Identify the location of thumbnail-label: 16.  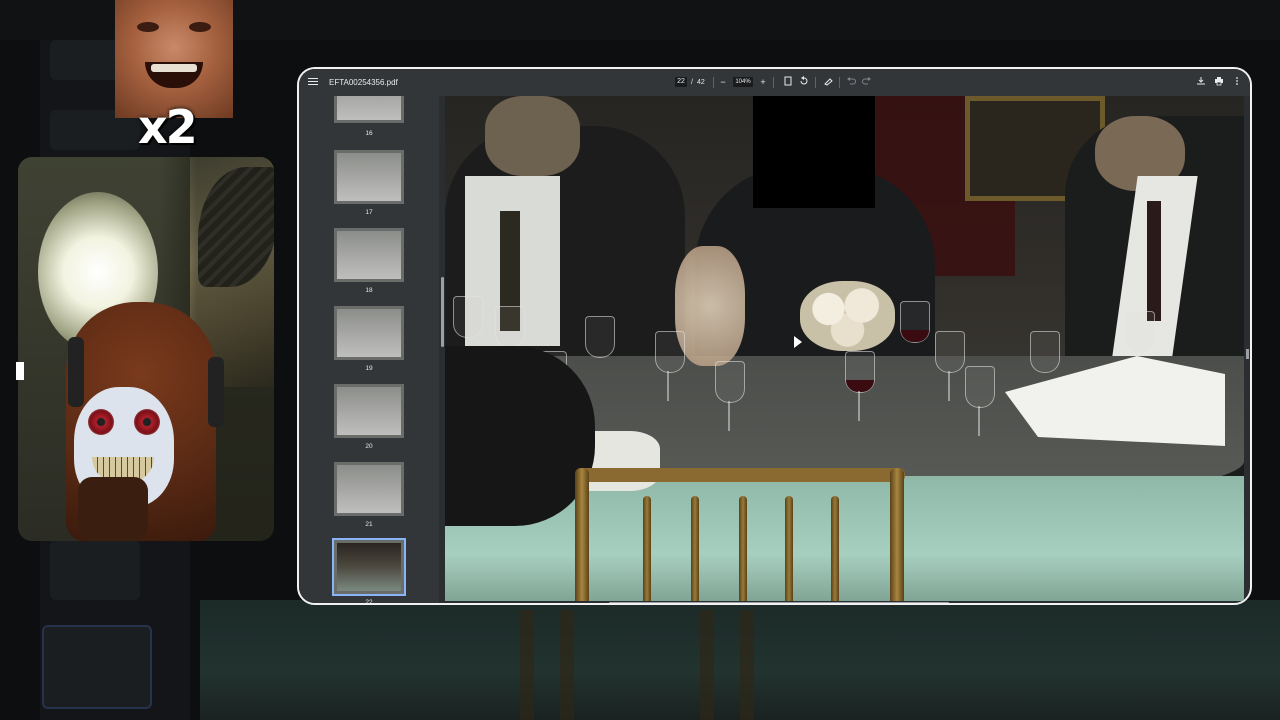
(369, 133).